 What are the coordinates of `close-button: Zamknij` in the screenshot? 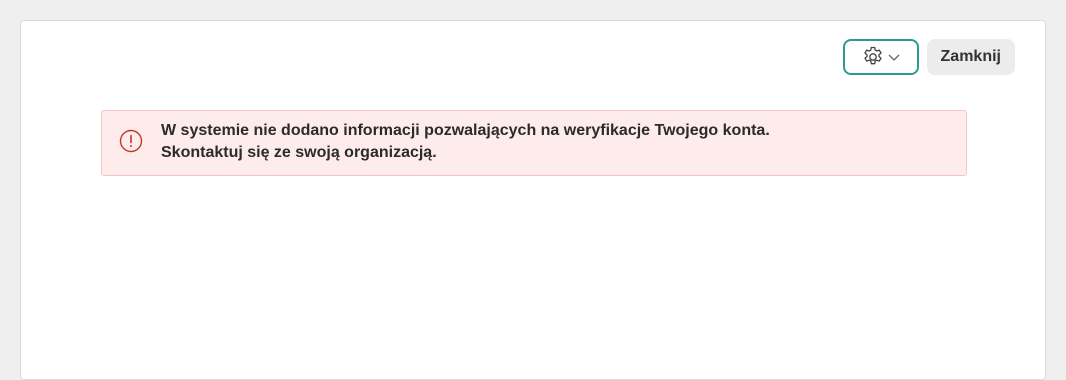 It's located at (970, 57).